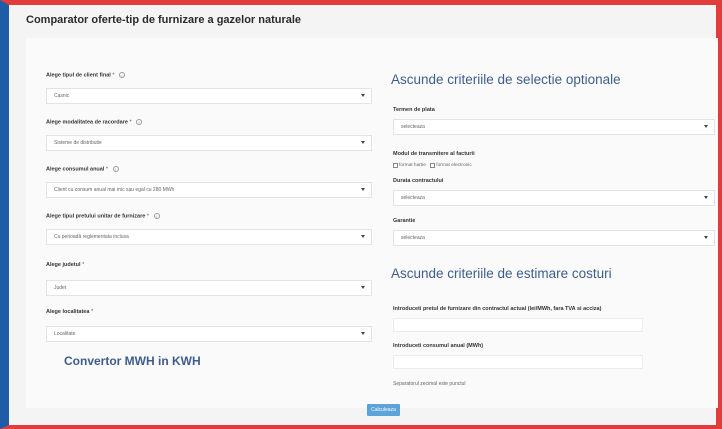 This screenshot has width=722, height=429. I want to click on decimal-separator-hint: Separatorul zecimal este punctul, so click(429, 384).